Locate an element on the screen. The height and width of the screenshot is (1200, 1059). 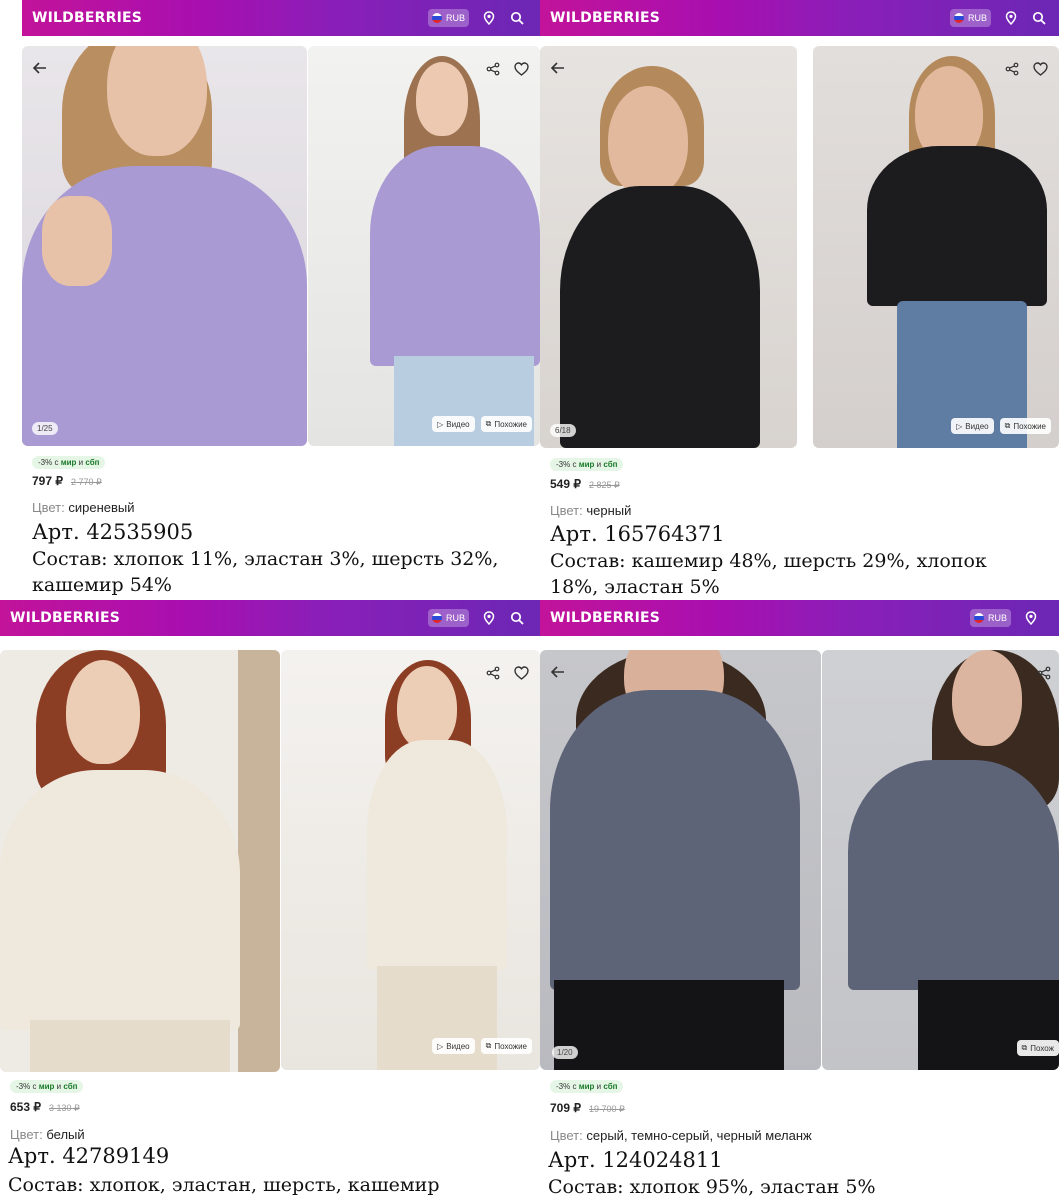
color-info: Цвет: черный is located at coordinates (591, 510).